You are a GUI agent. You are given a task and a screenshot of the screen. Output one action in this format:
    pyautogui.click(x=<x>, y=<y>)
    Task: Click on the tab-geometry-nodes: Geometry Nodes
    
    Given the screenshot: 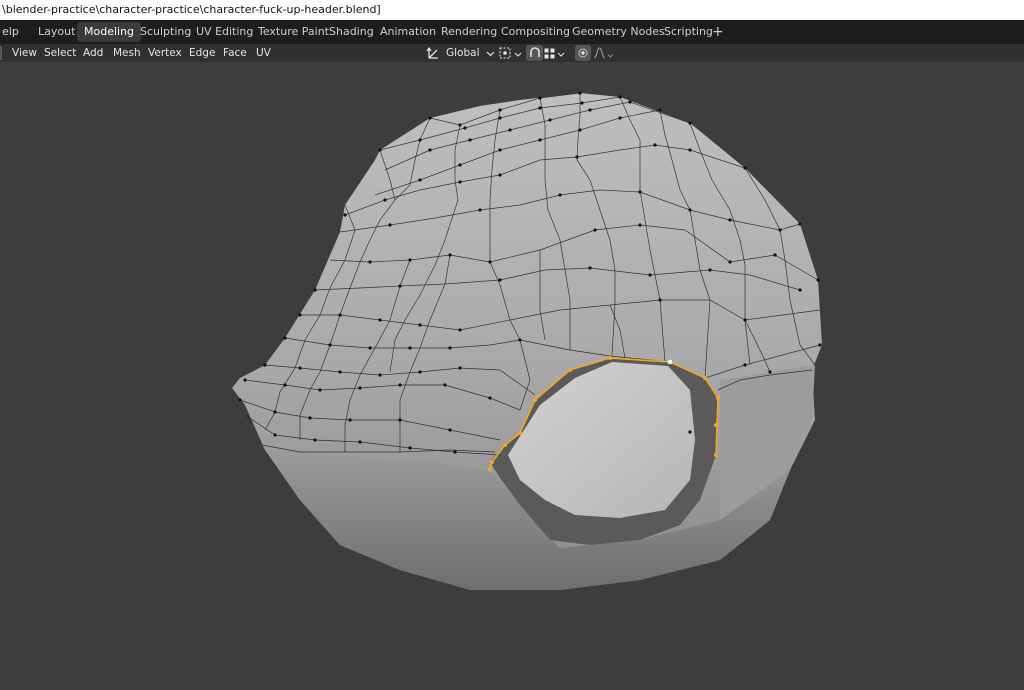 What is the action you would take?
    pyautogui.click(x=618, y=32)
    